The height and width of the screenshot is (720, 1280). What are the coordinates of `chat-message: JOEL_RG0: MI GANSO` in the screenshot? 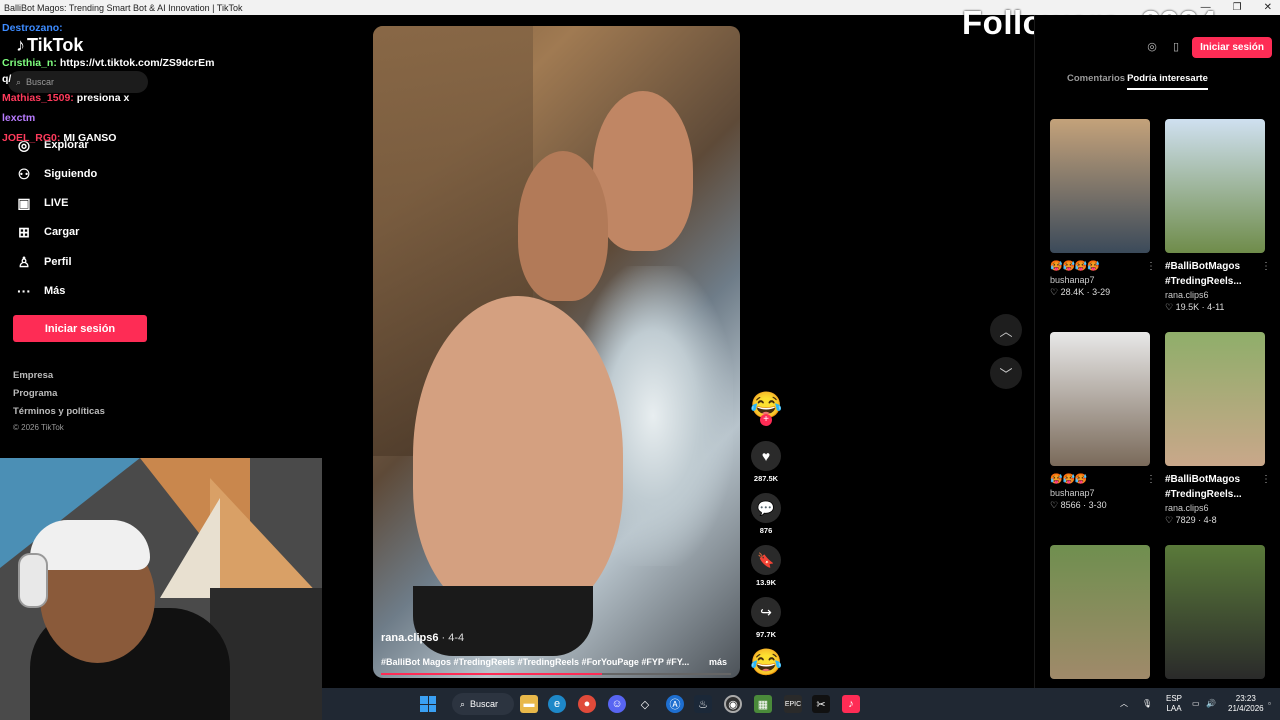 It's located at (59, 138).